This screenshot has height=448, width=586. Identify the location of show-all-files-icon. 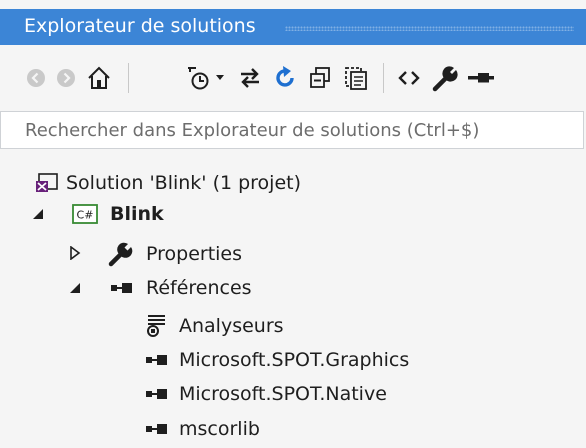
(356, 78).